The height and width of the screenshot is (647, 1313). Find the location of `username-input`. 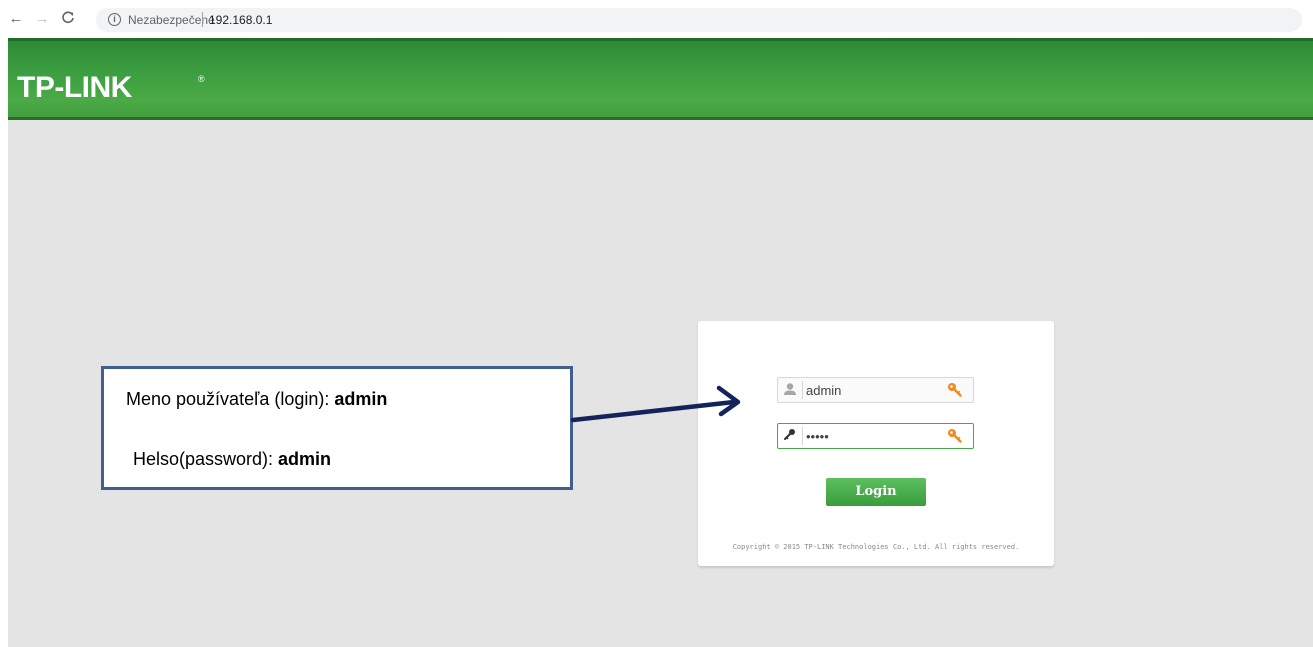

username-input is located at coordinates (875, 390).